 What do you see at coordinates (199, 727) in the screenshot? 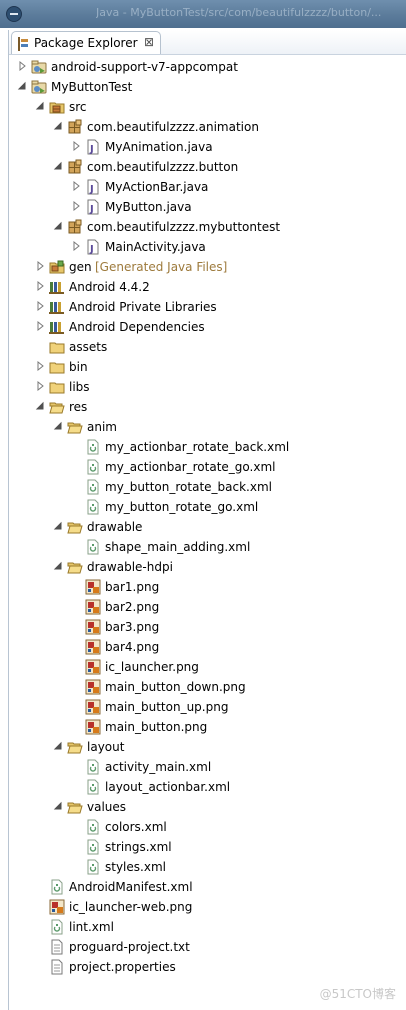
I see `tree-item: main_button.png` at bounding box center [199, 727].